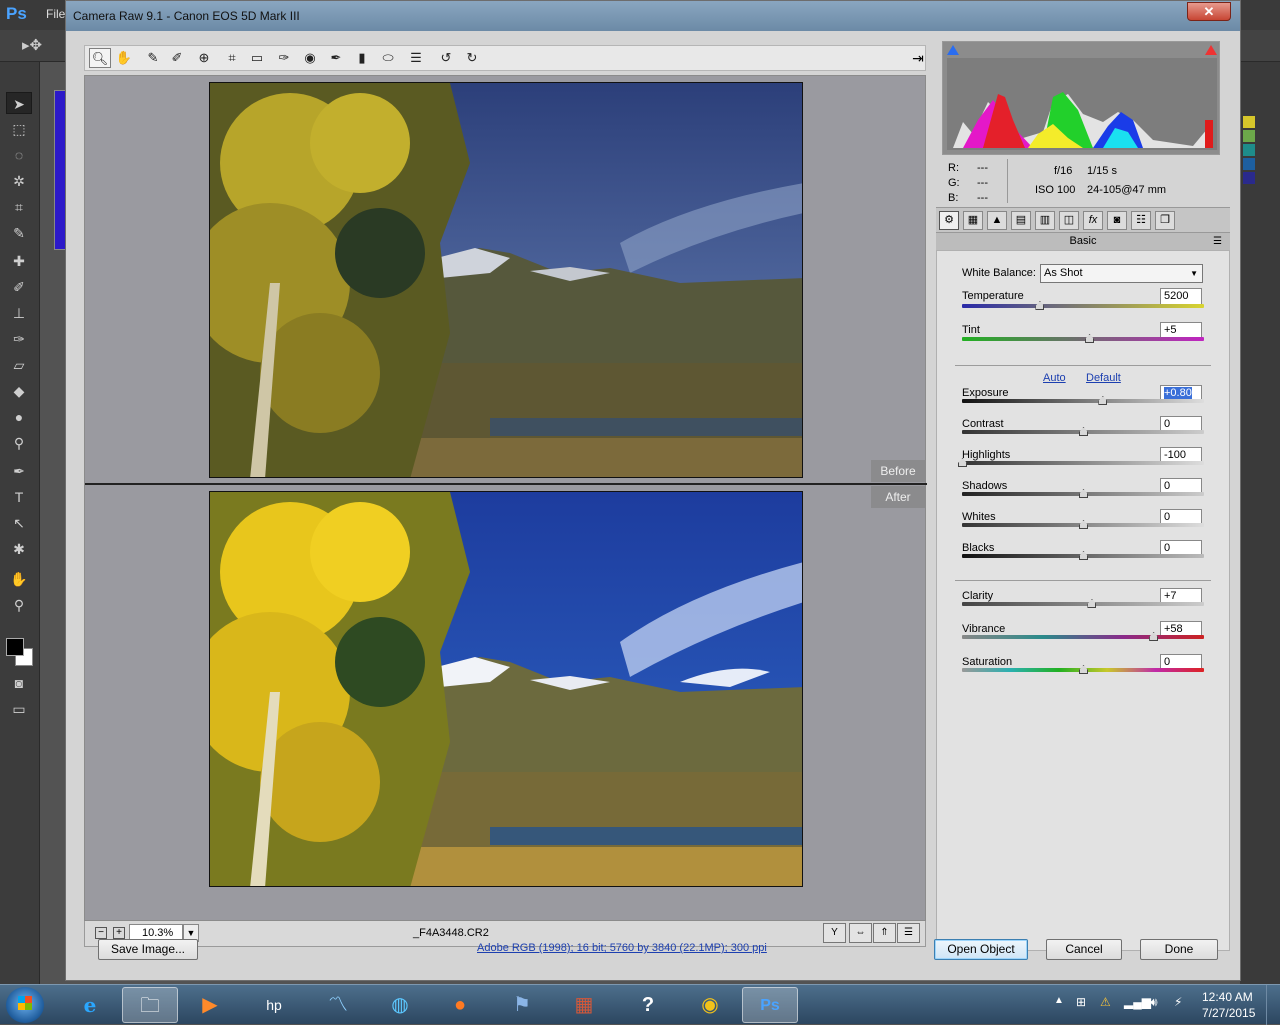 Image resolution: width=1280 pixels, height=1025 pixels. Describe the element at coordinates (1273, 1005) in the screenshot. I see `show-desktop-button` at that location.